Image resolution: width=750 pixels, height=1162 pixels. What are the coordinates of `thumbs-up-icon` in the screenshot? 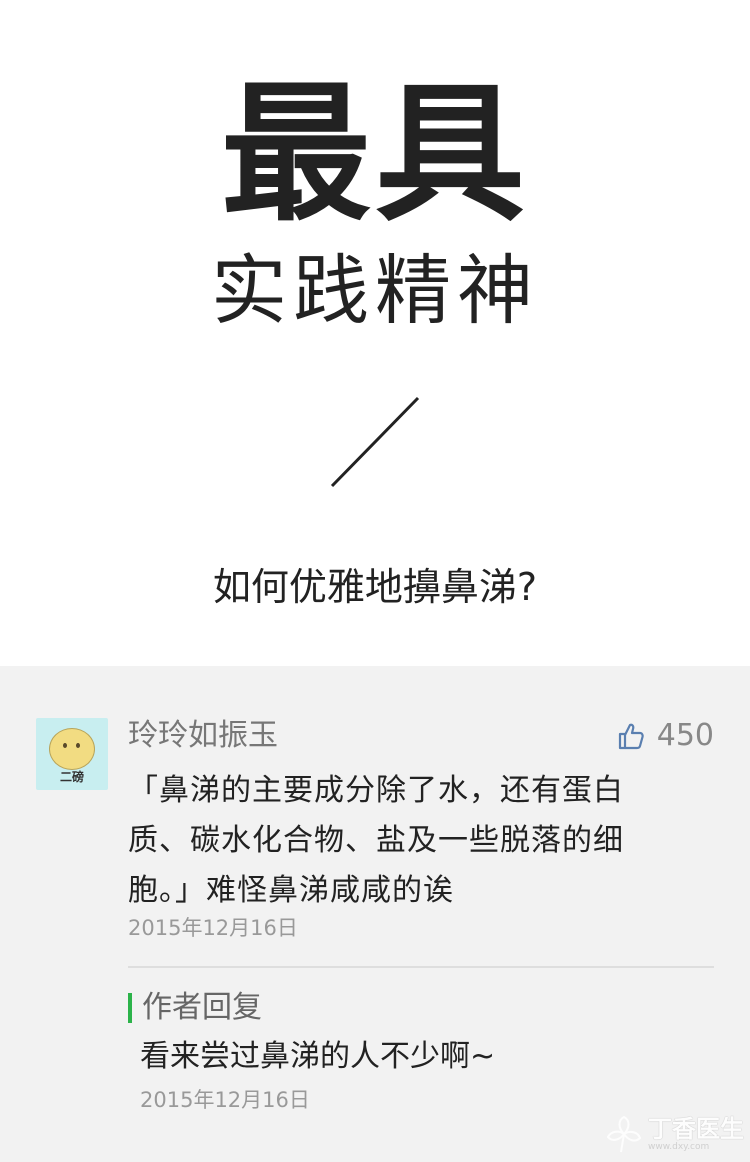 It's located at (631, 736).